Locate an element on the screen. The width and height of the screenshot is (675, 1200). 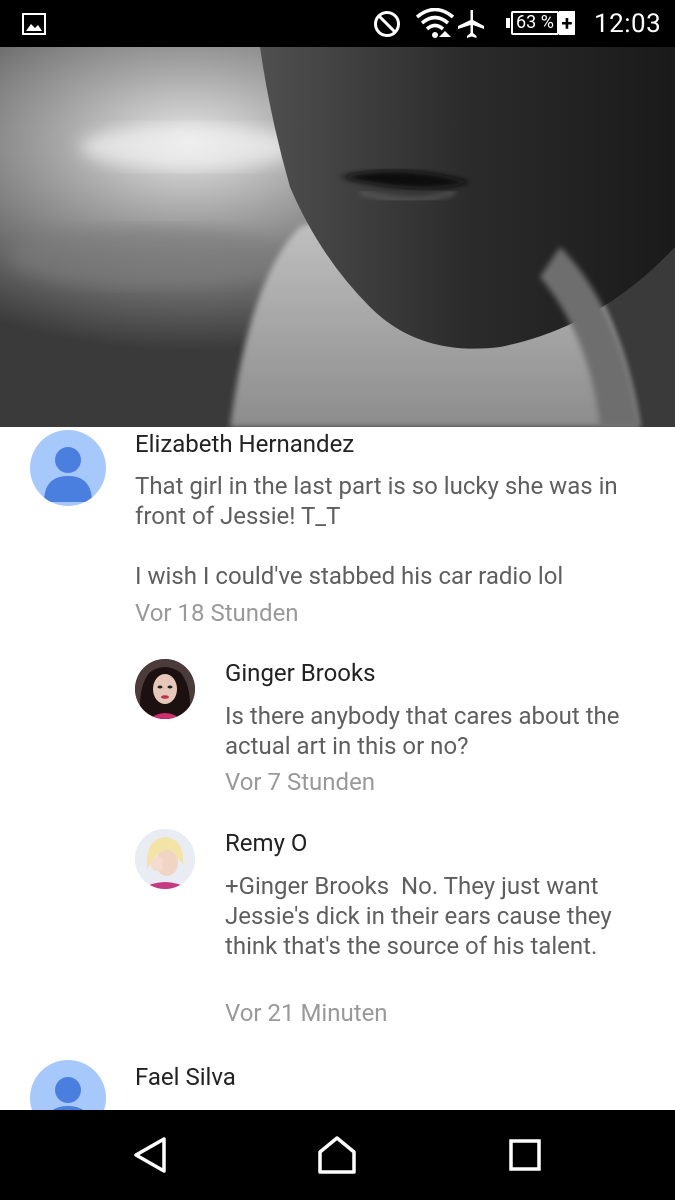
back-button is located at coordinates (150, 1155).